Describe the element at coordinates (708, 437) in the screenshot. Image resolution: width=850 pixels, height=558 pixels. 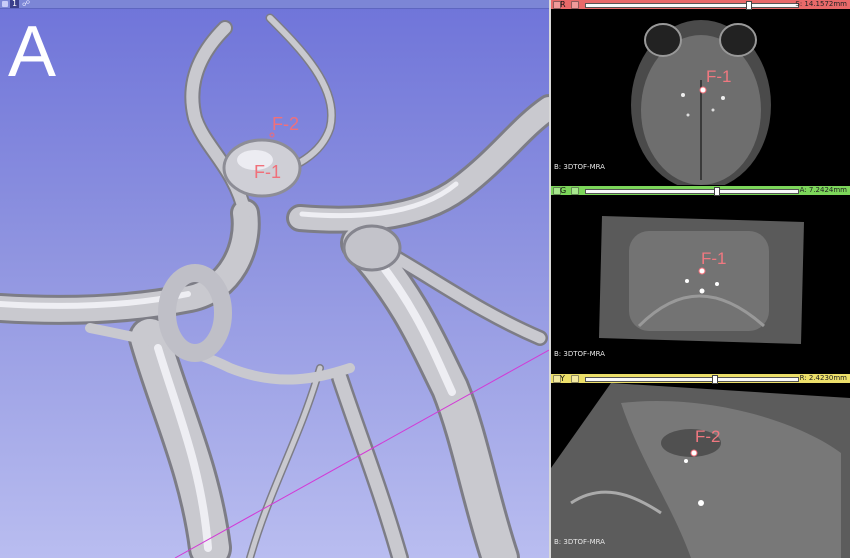
I see `fiducial-label: F-2` at that location.